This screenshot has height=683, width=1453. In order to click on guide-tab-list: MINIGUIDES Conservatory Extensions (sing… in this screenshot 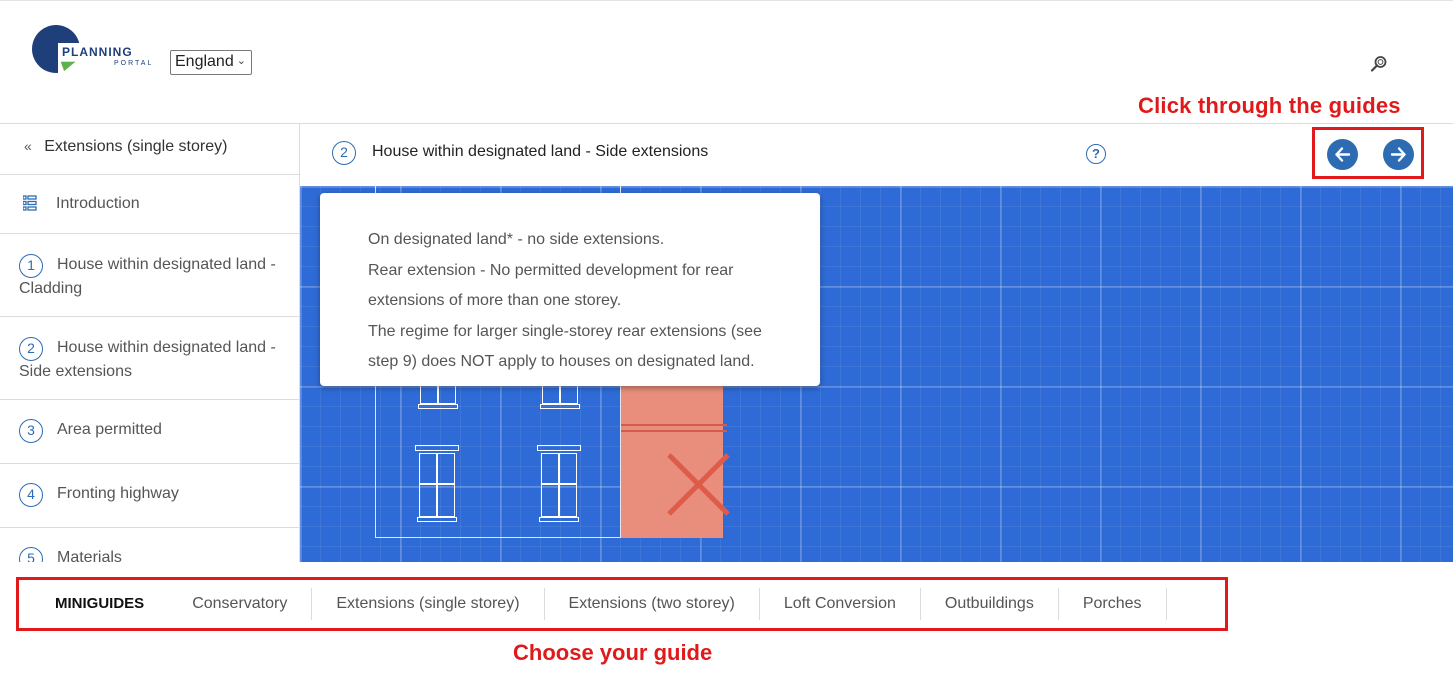, I will do `click(601, 604)`.